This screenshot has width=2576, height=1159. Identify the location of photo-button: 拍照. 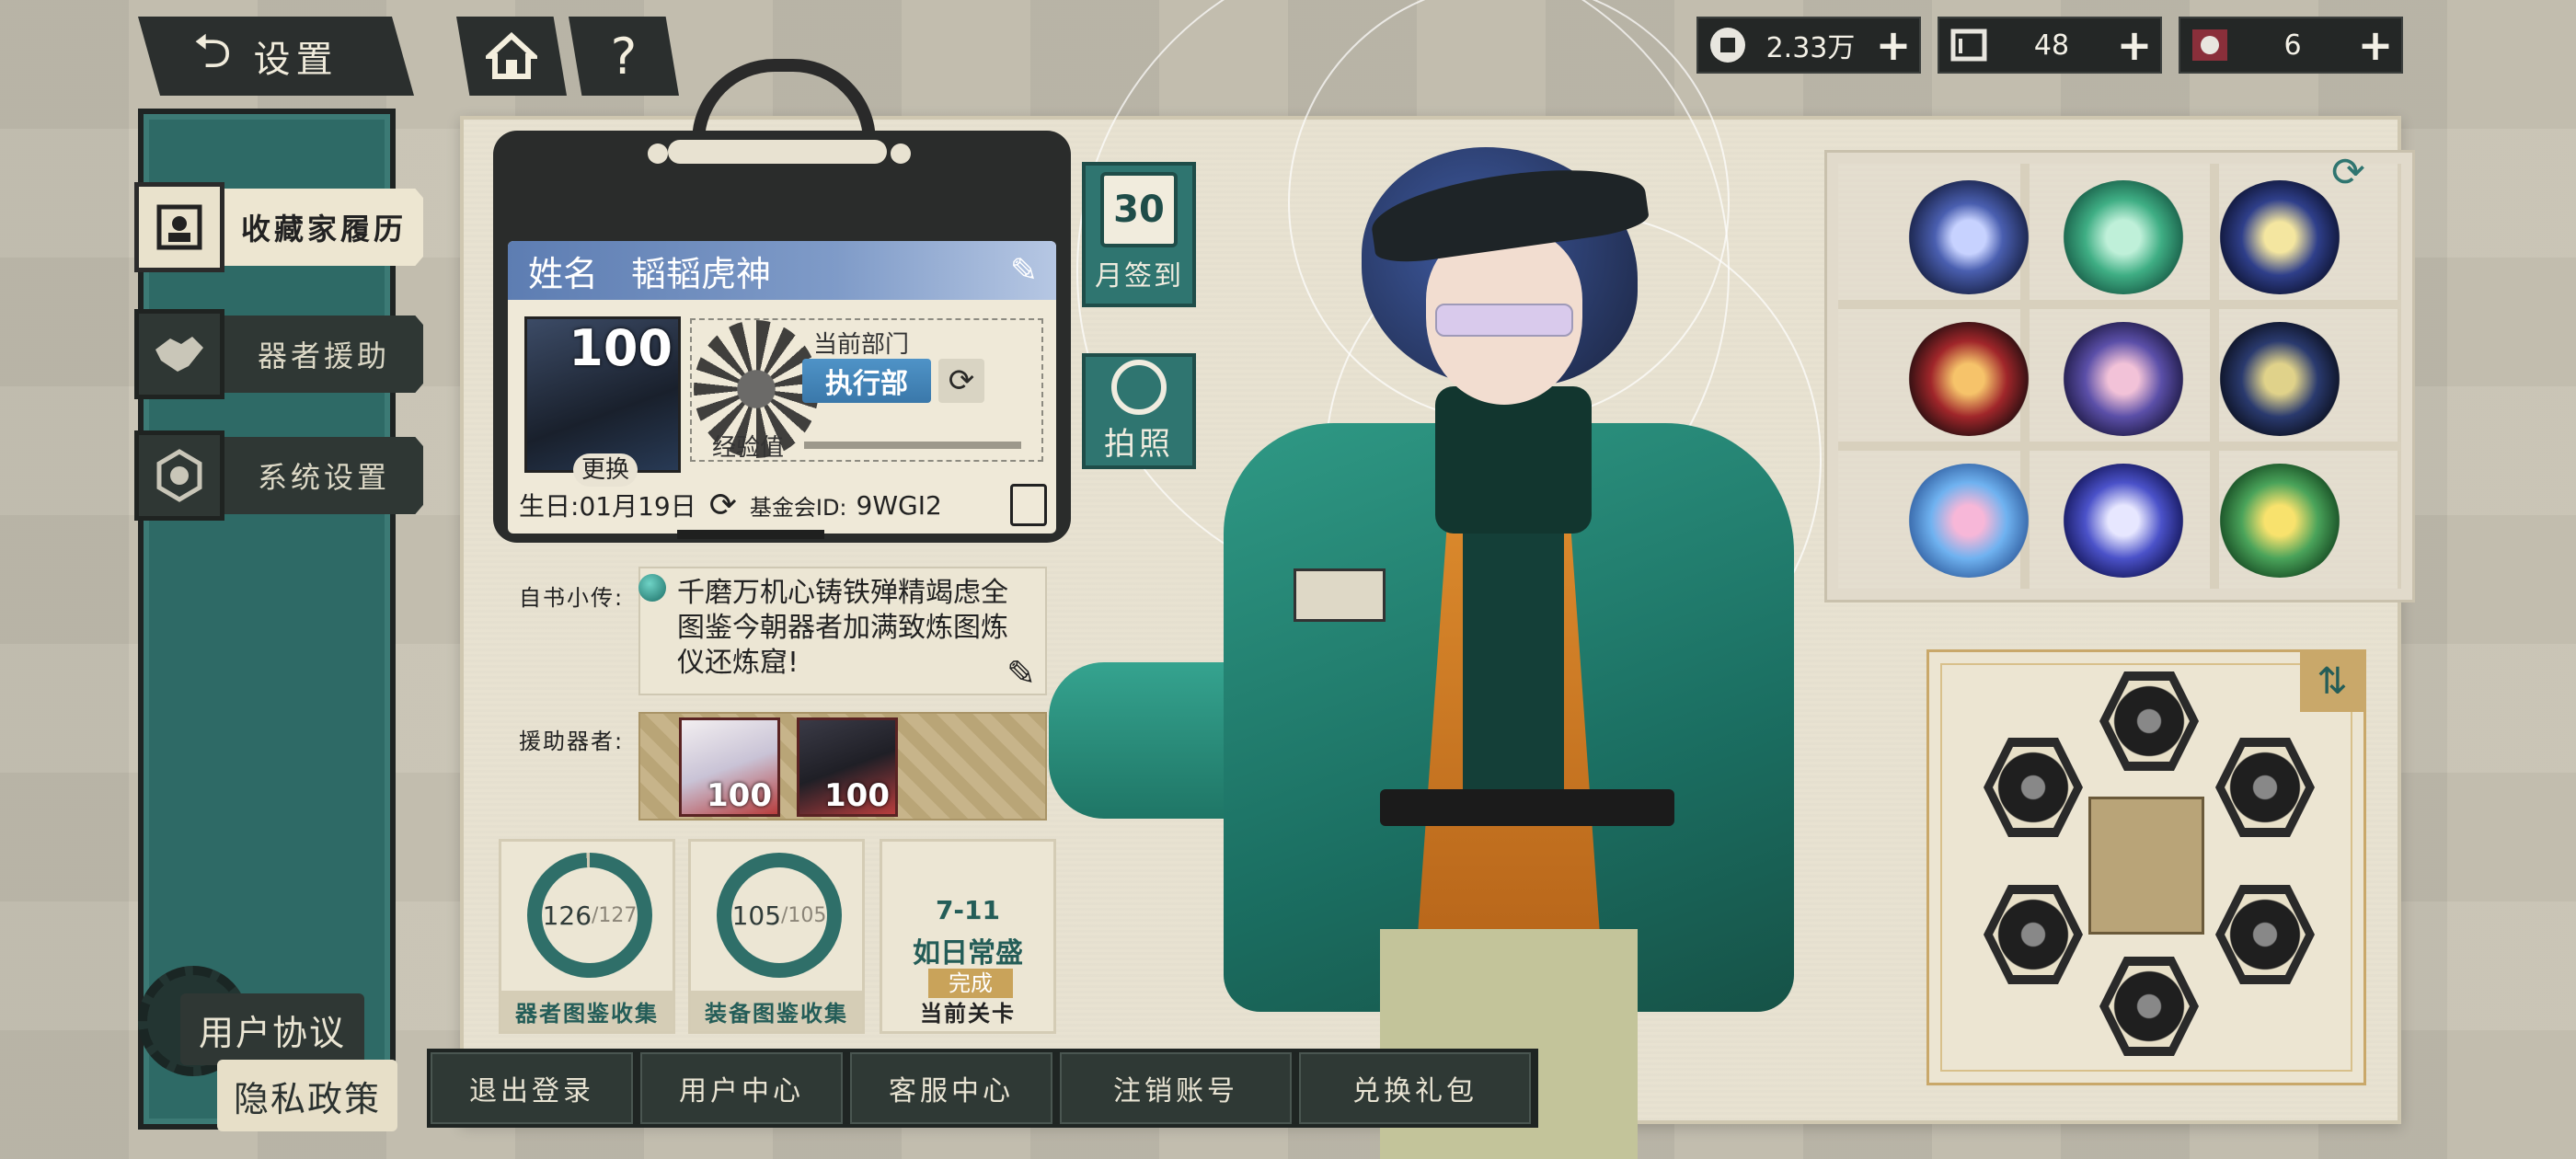
(1139, 411).